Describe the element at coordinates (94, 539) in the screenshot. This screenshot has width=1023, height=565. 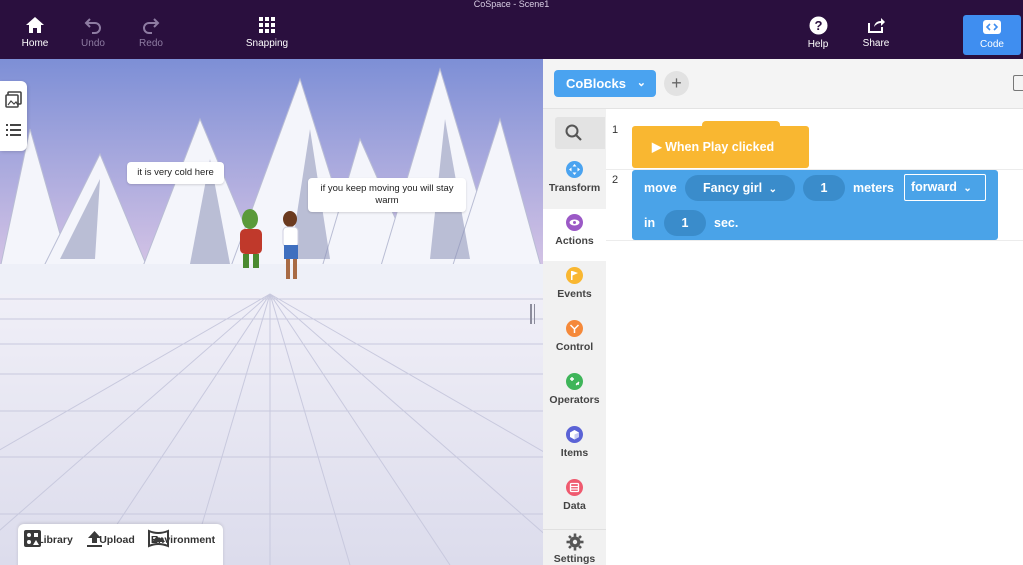
I see `upload-icon` at that location.